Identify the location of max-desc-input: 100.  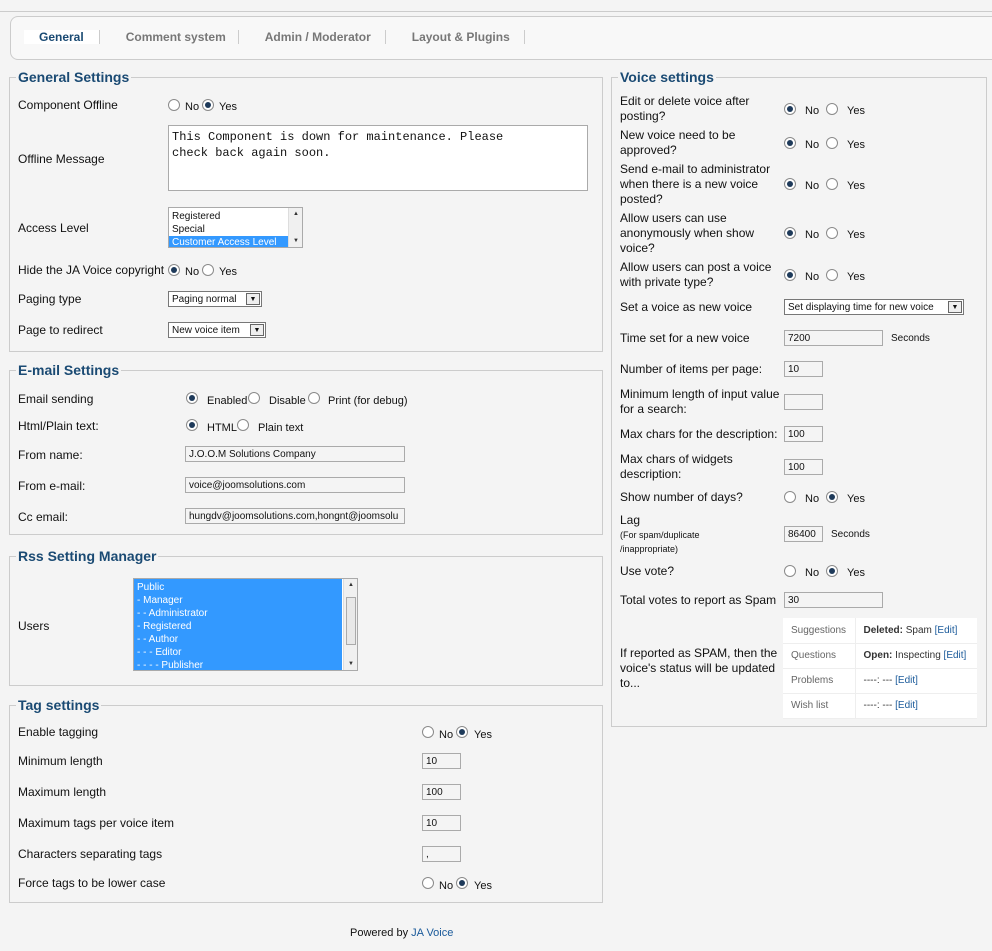
(803, 434).